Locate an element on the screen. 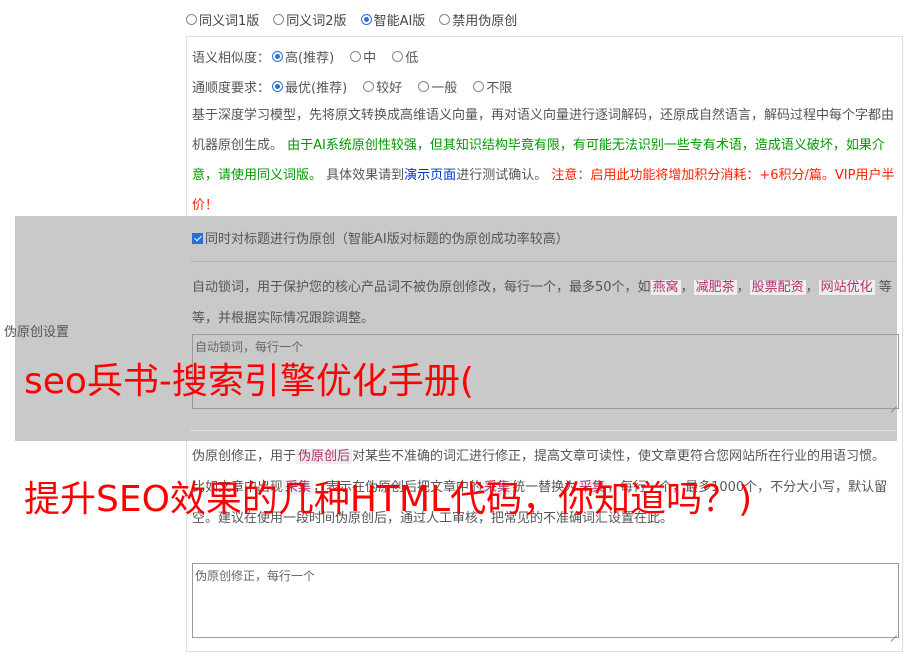 This screenshot has height=658, width=911. tag-example: 网站优化 is located at coordinates (846, 287).